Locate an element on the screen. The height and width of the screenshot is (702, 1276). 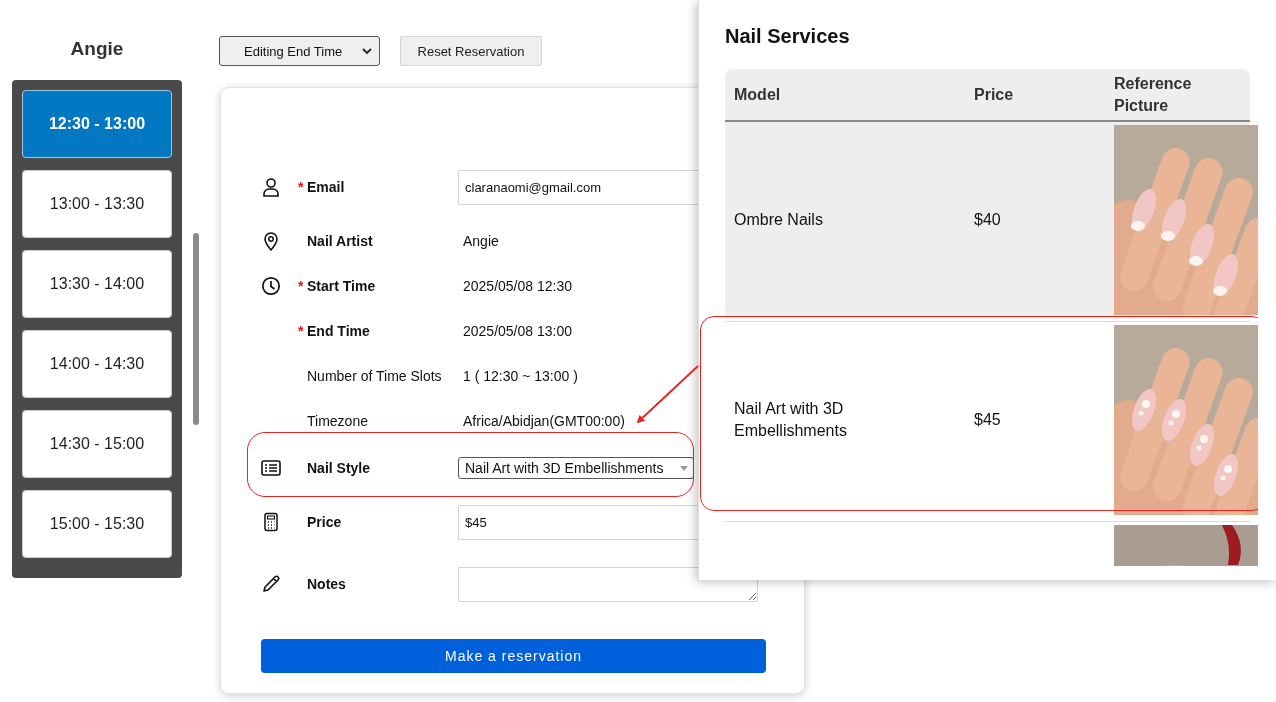
time-slot: 13:30 - 14:00 is located at coordinates (97, 284).